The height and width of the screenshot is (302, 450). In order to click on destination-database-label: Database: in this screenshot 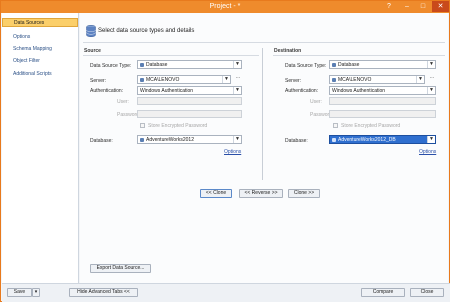, I will do `click(296, 141)`.